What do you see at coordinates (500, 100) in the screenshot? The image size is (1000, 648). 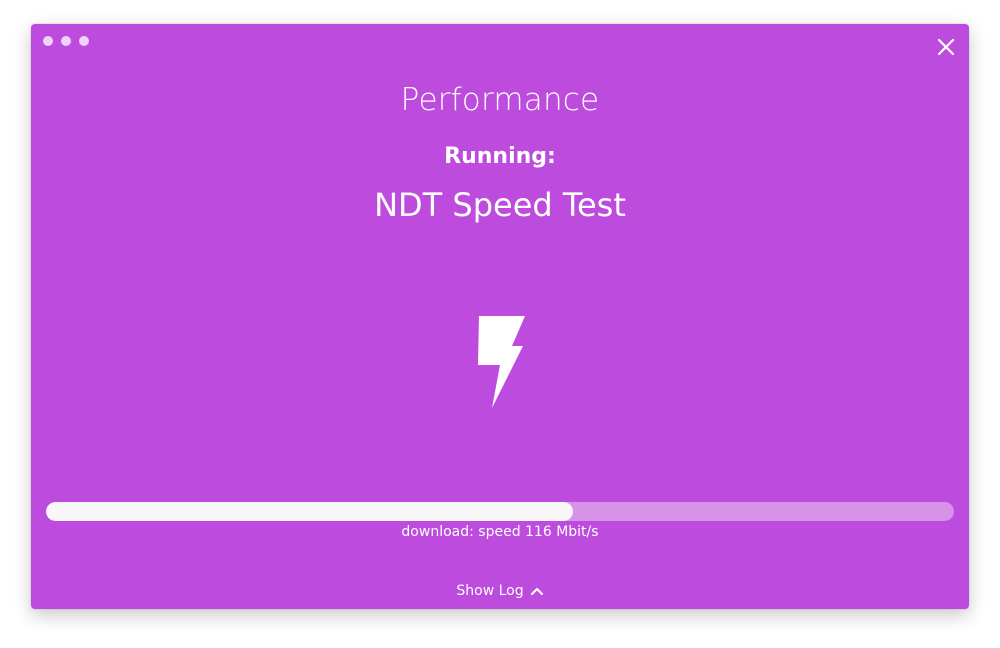 I see `page-title: Performance` at bounding box center [500, 100].